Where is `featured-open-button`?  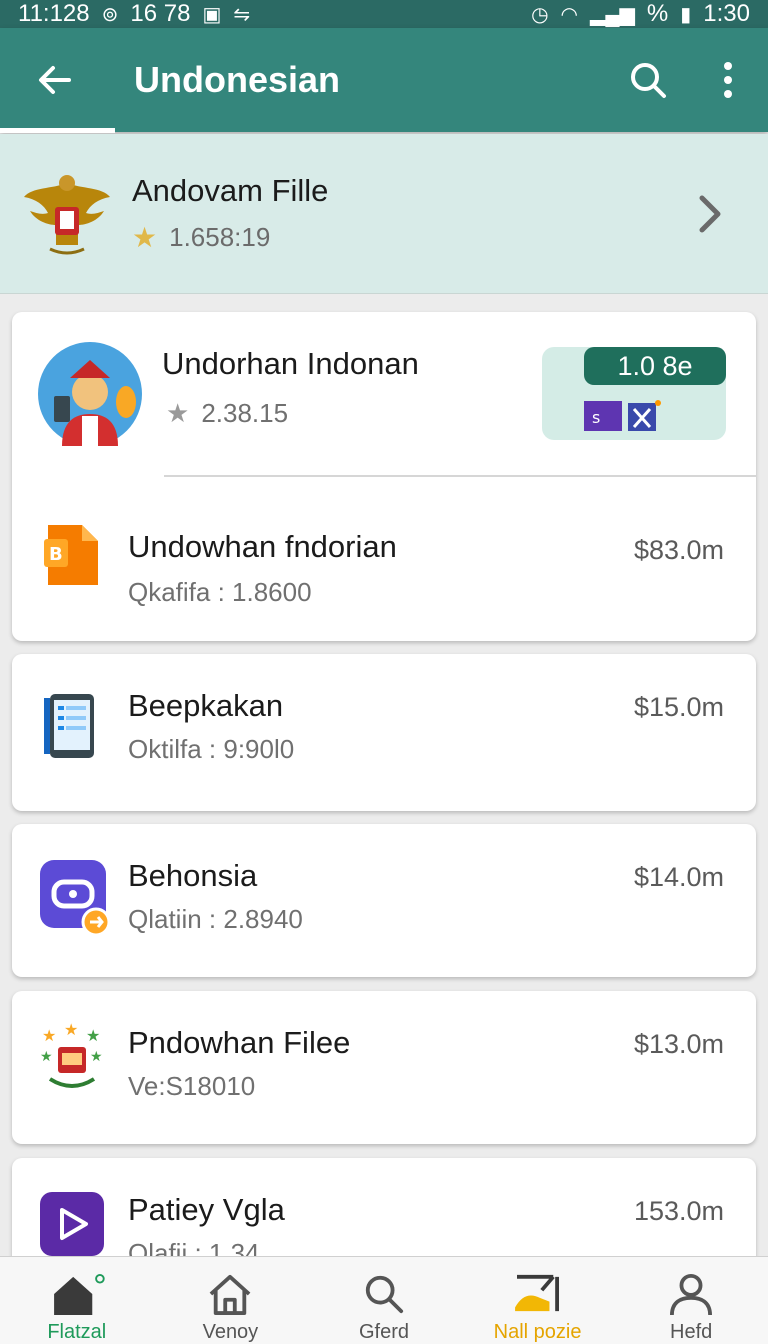
featured-open-button is located at coordinates (710, 214).